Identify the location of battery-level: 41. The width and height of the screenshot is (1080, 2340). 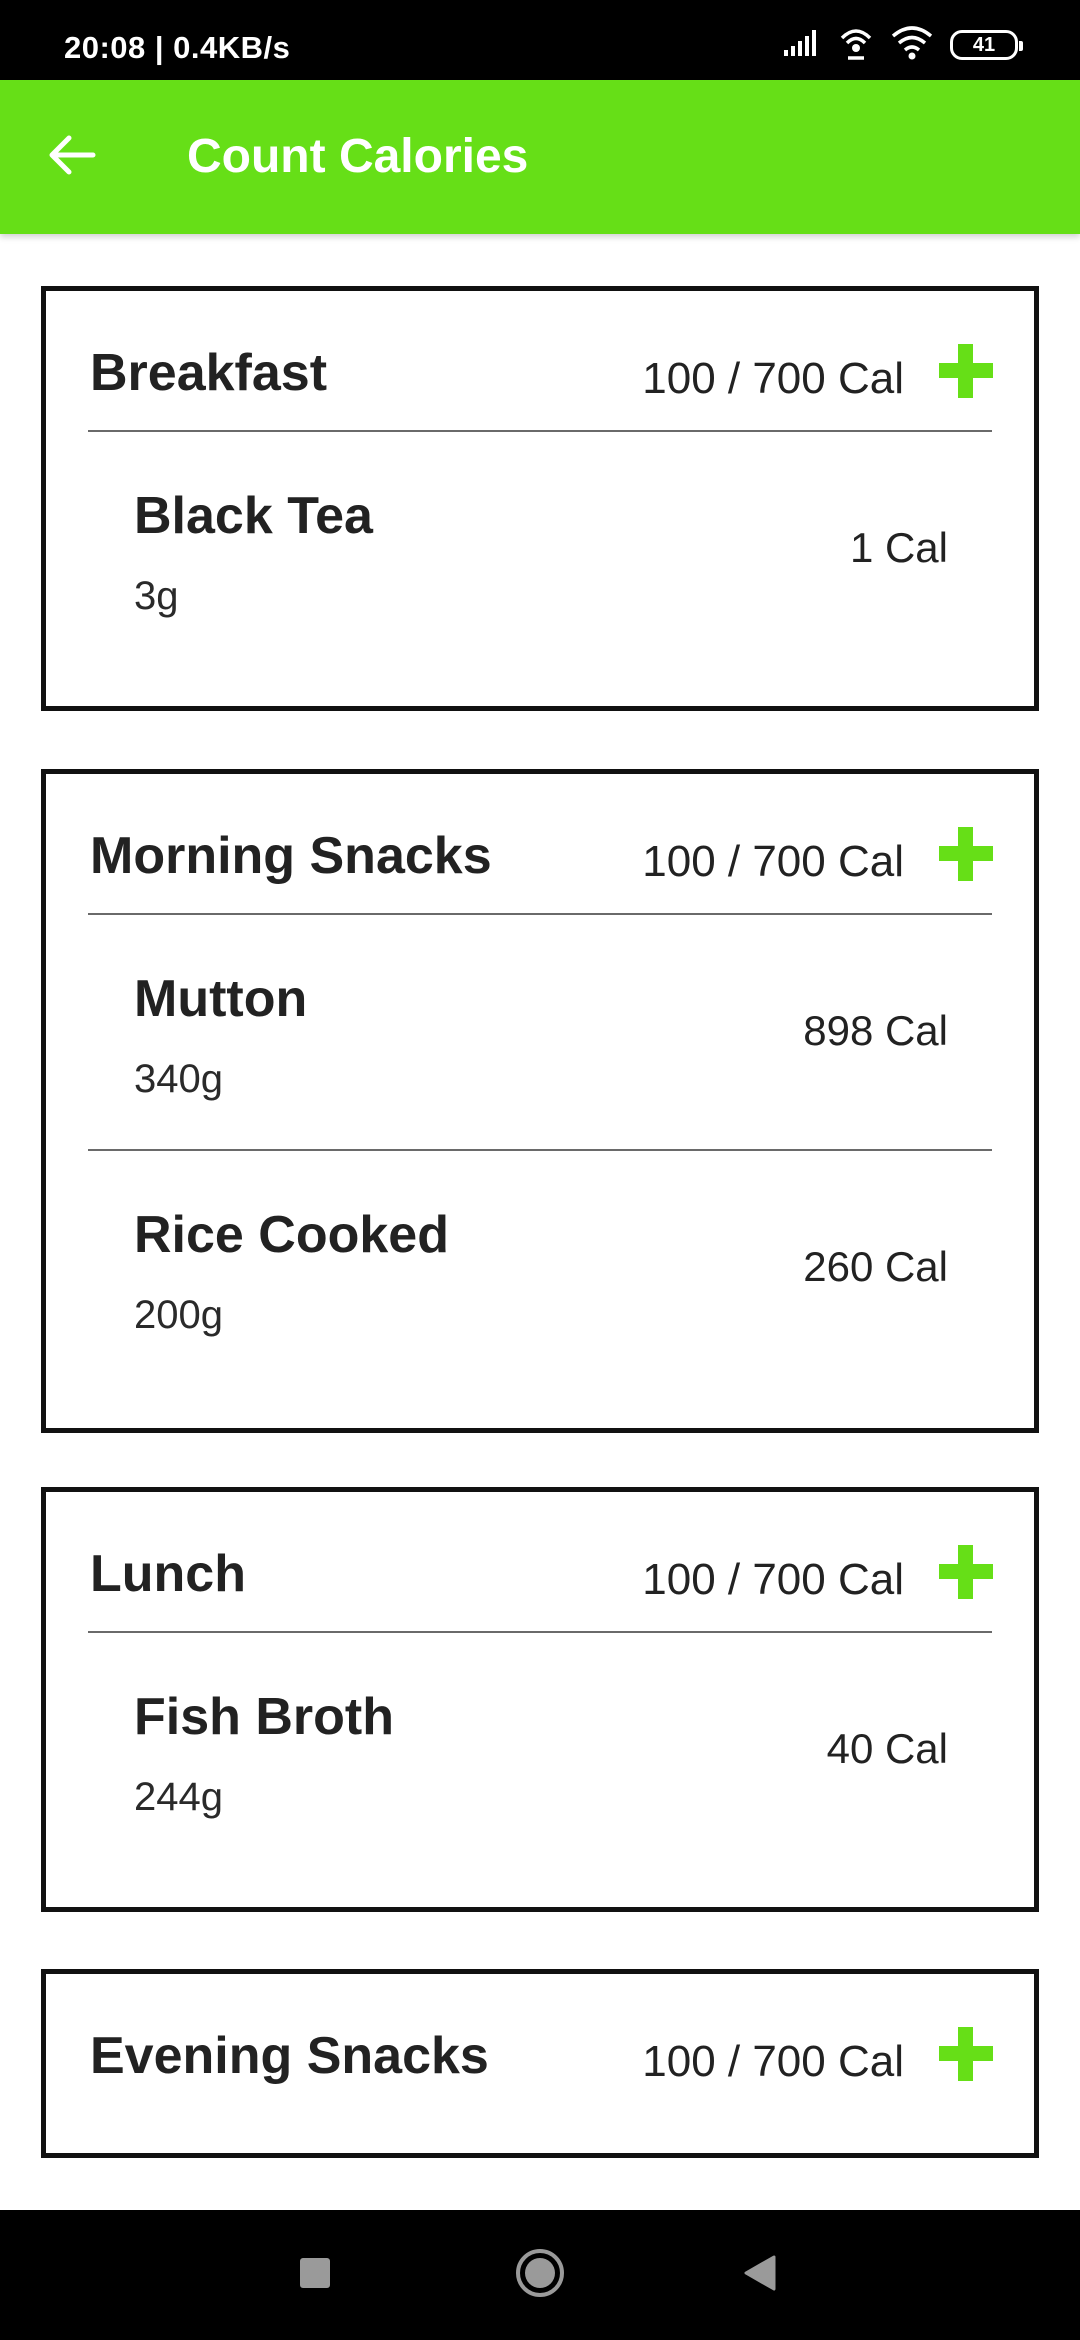
(984, 44).